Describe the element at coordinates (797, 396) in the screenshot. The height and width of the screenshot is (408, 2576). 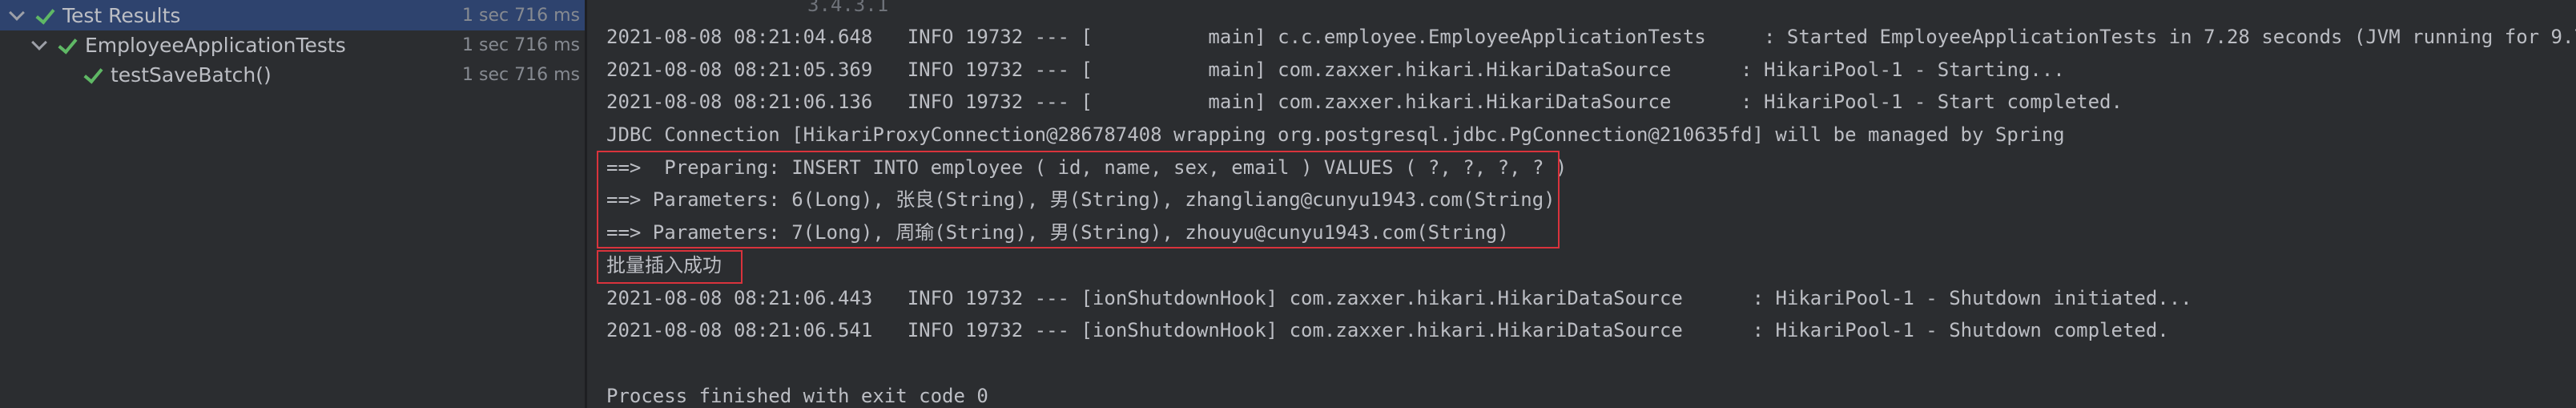
I see `exit-line: Process finished with exit code 0` at that location.